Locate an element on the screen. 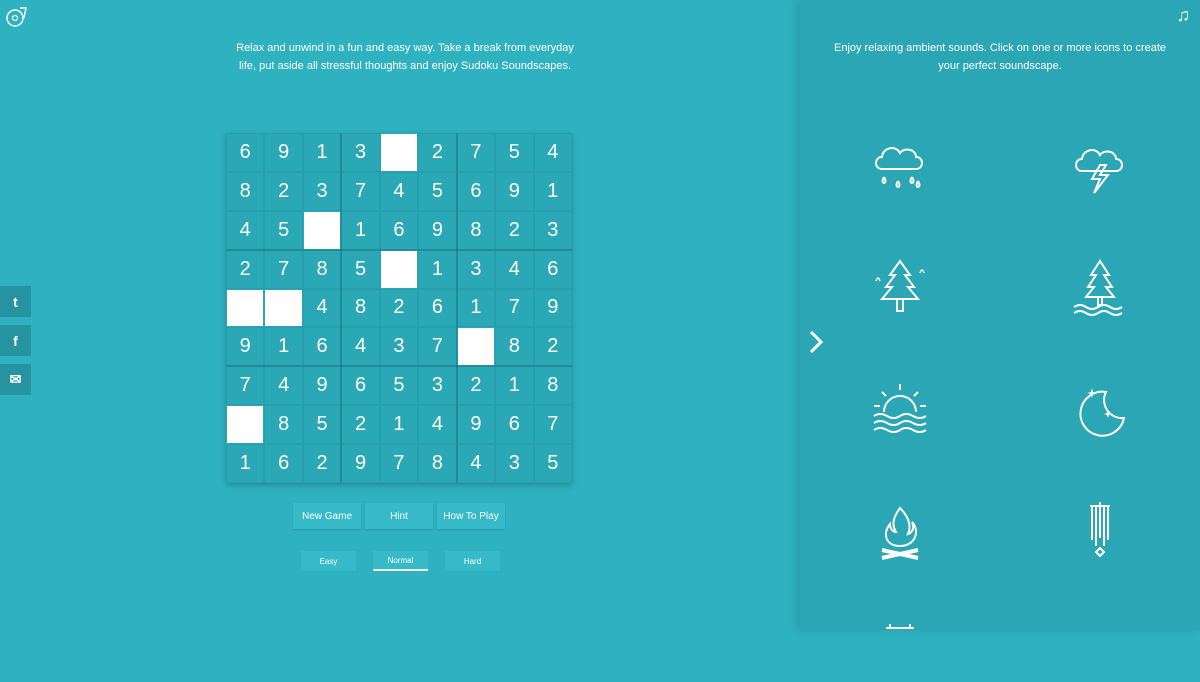 The image size is (1200, 682). facebook-share-button: f is located at coordinates (15, 340).